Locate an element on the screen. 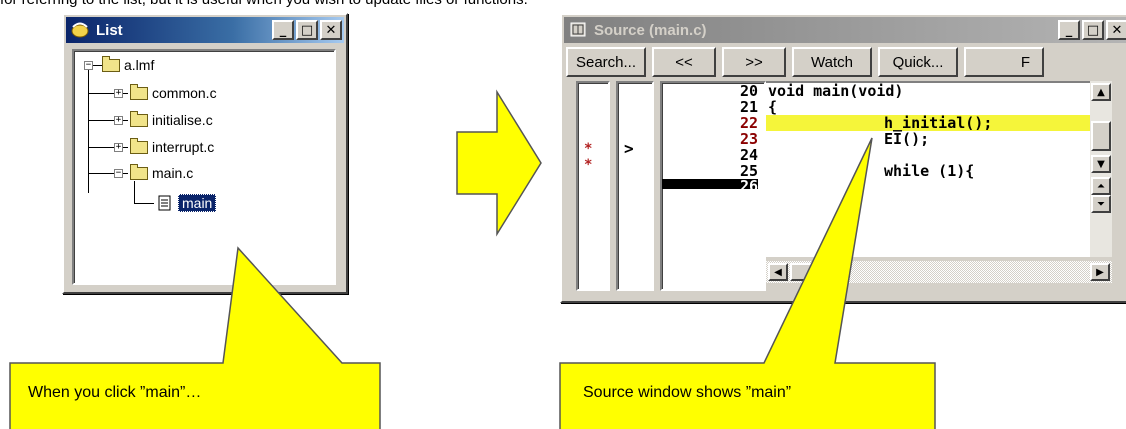 Image resolution: width=1126 pixels, height=429 pixels. callout-right-text: Source window shows ”main” is located at coordinates (687, 392).